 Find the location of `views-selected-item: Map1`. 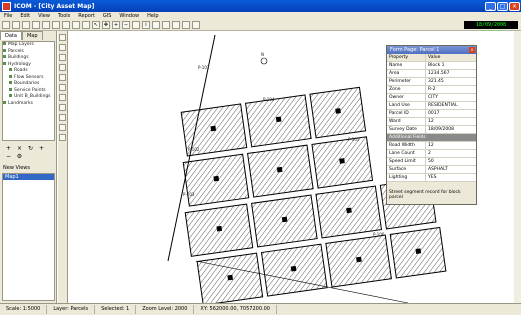

views-selected-item: Map1 is located at coordinates (28, 177).